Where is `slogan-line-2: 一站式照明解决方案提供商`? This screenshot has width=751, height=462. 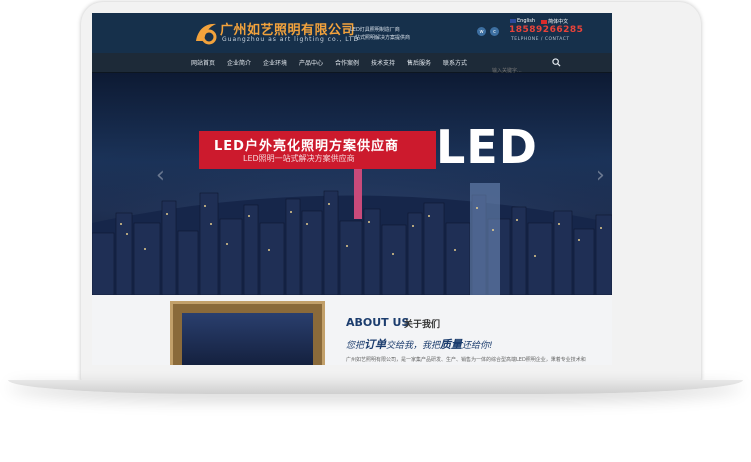 slogan-line-2: 一站式照明解决方案提供商 is located at coordinates (380, 38).